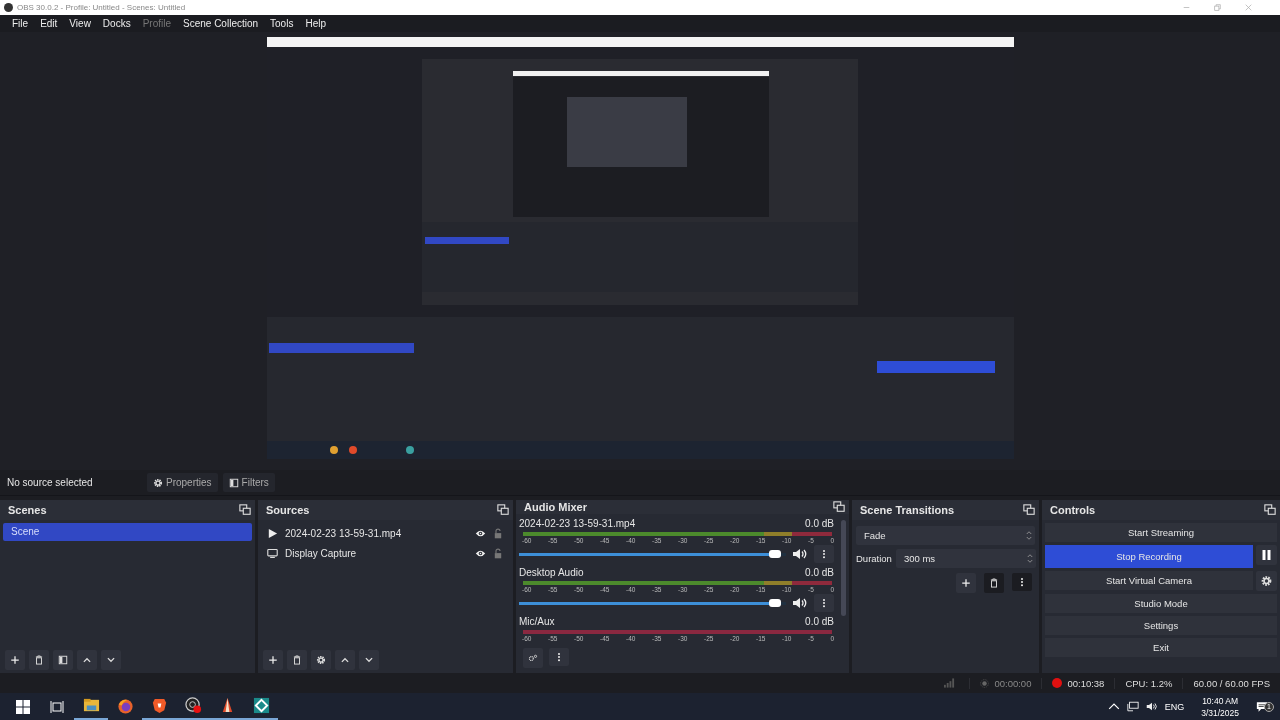  I want to click on add-source-button, so click(273, 660).